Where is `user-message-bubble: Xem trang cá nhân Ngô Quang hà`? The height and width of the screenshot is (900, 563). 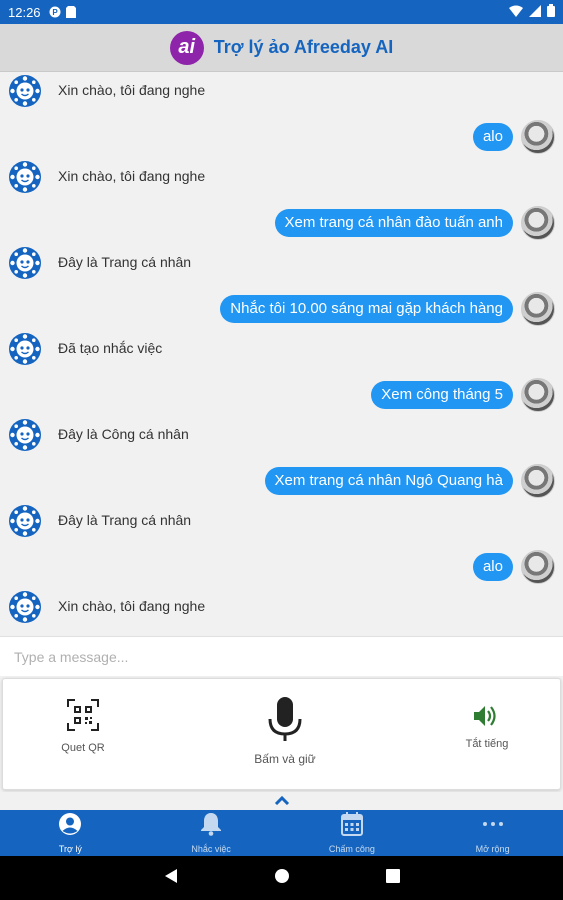 user-message-bubble: Xem trang cá nhân Ngô Quang hà is located at coordinates (388, 481).